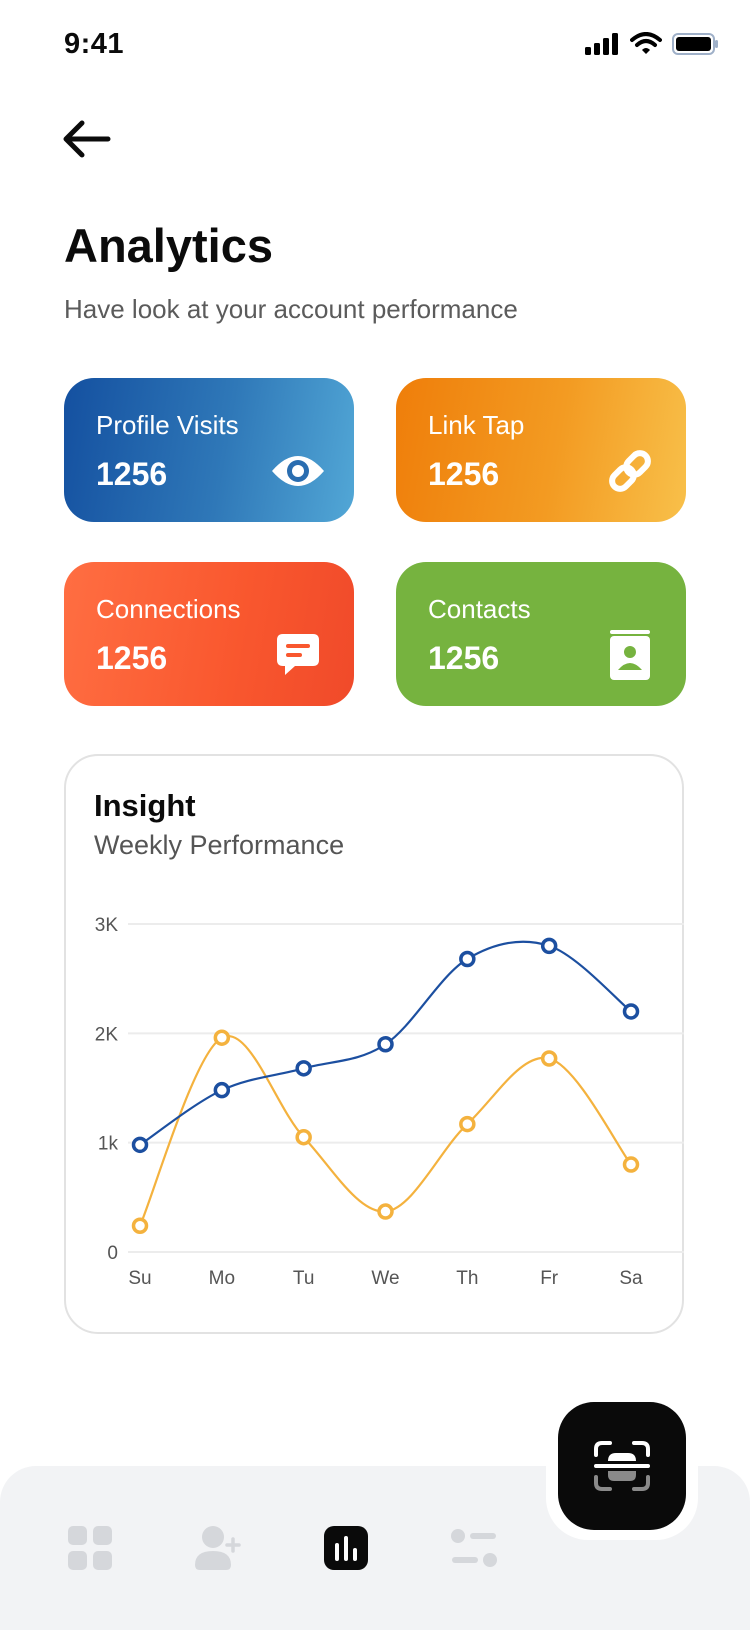 The height and width of the screenshot is (1630, 750). What do you see at coordinates (167, 425) in the screenshot?
I see `card-label: Profile Visits` at bounding box center [167, 425].